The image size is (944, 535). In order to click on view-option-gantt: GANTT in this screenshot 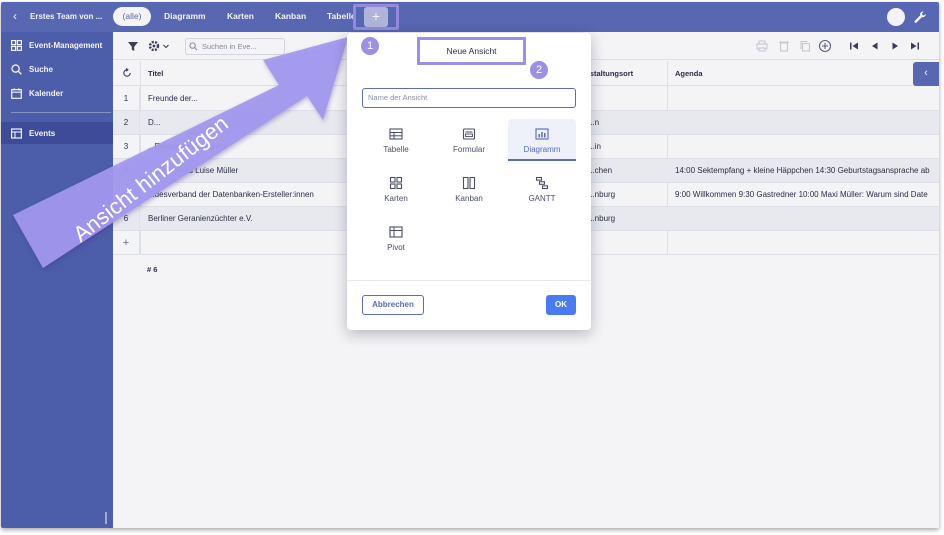, I will do `click(542, 189)`.